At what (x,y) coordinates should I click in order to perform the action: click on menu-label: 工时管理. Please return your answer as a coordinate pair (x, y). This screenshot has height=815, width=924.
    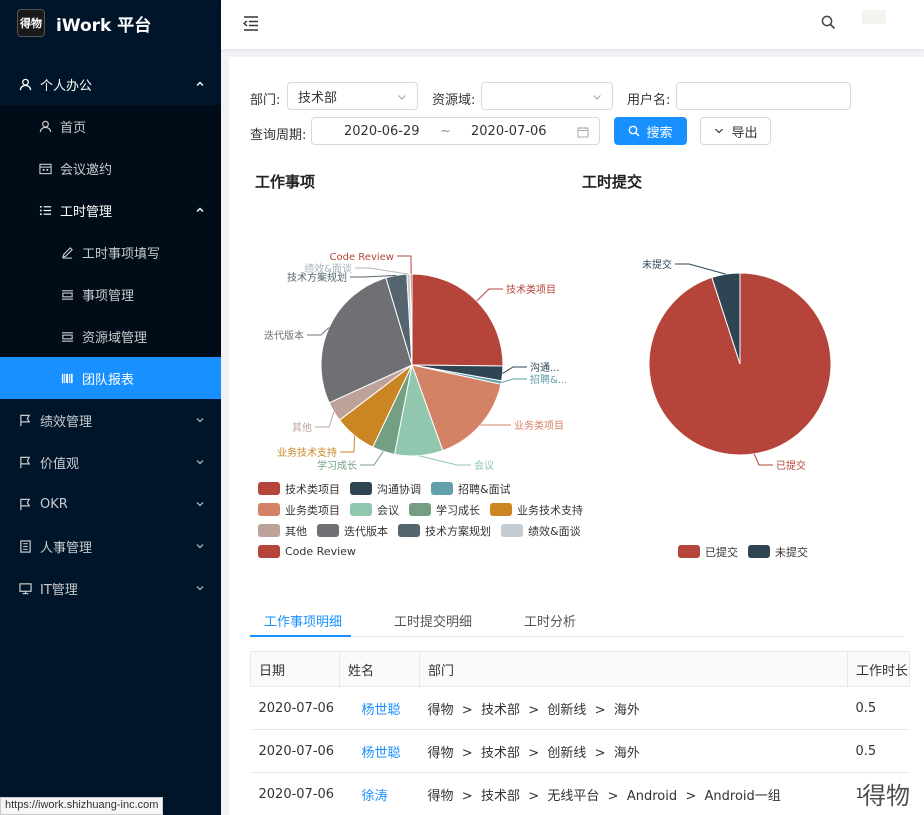
    Looking at the image, I should click on (86, 212).